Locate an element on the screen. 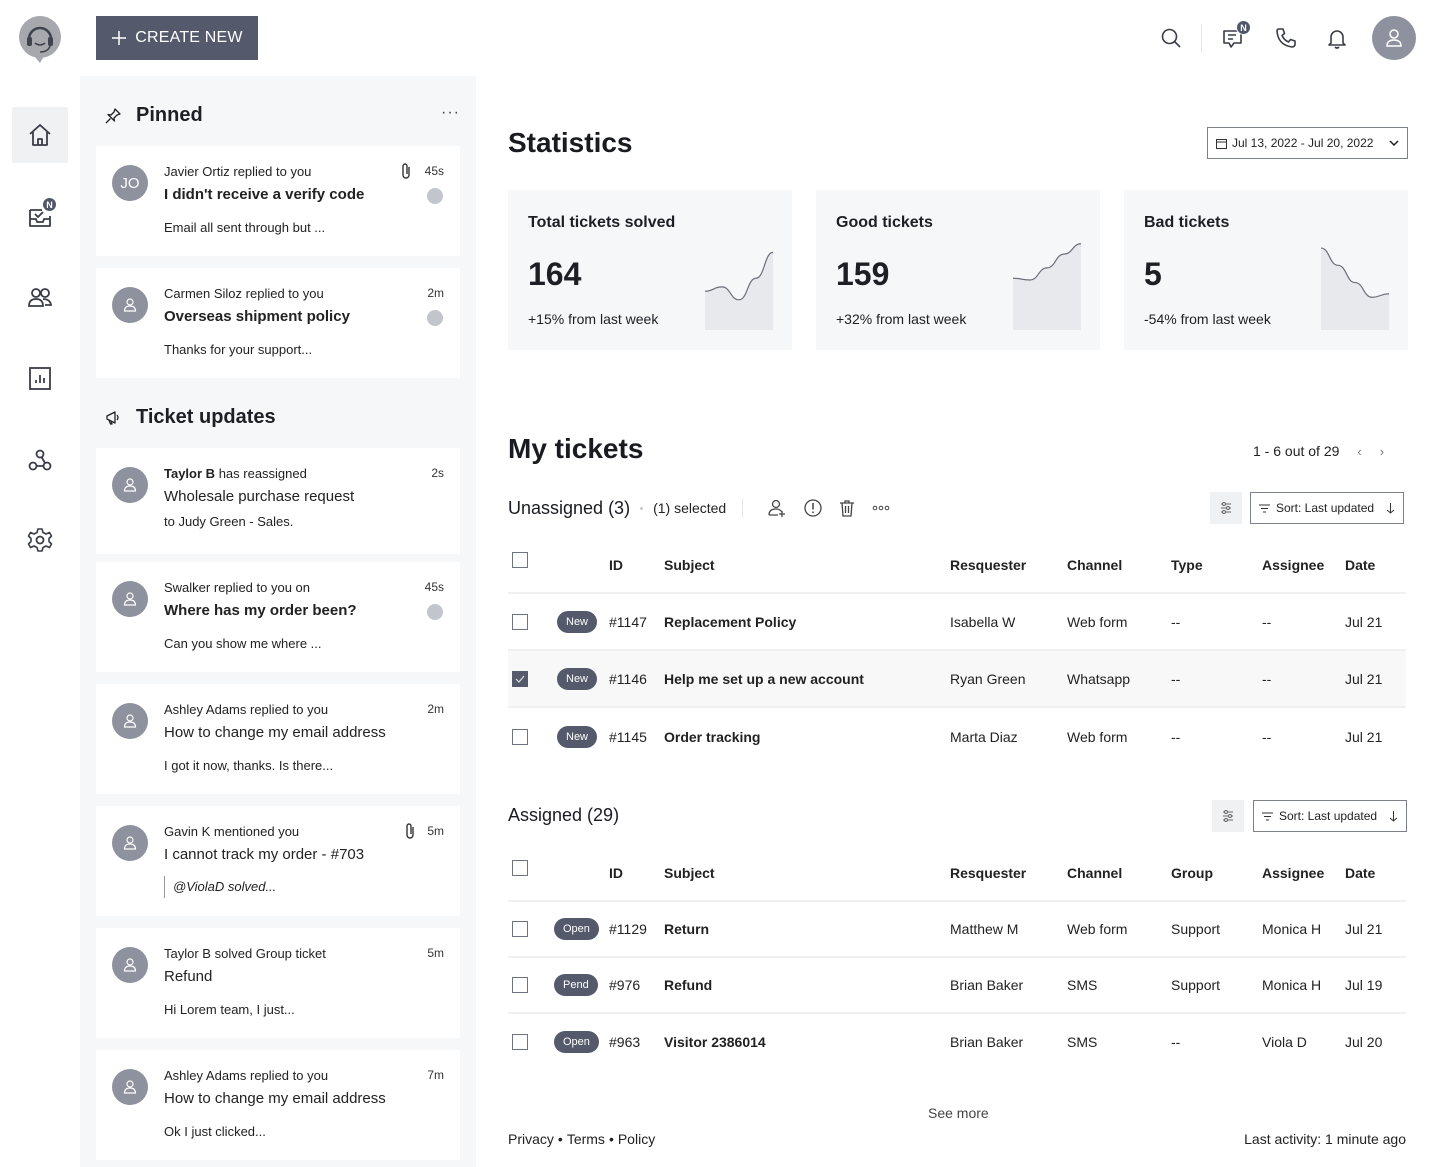 The height and width of the screenshot is (1167, 1440). ticket-subject: Help me set up a new account is located at coordinates (764, 679).